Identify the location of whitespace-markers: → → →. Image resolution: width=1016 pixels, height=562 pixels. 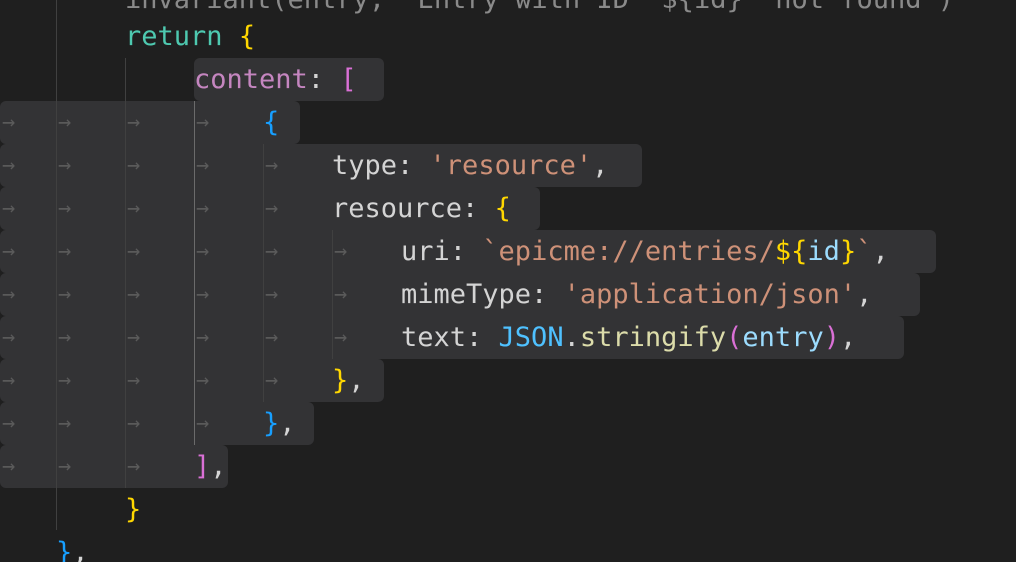
(150, 466).